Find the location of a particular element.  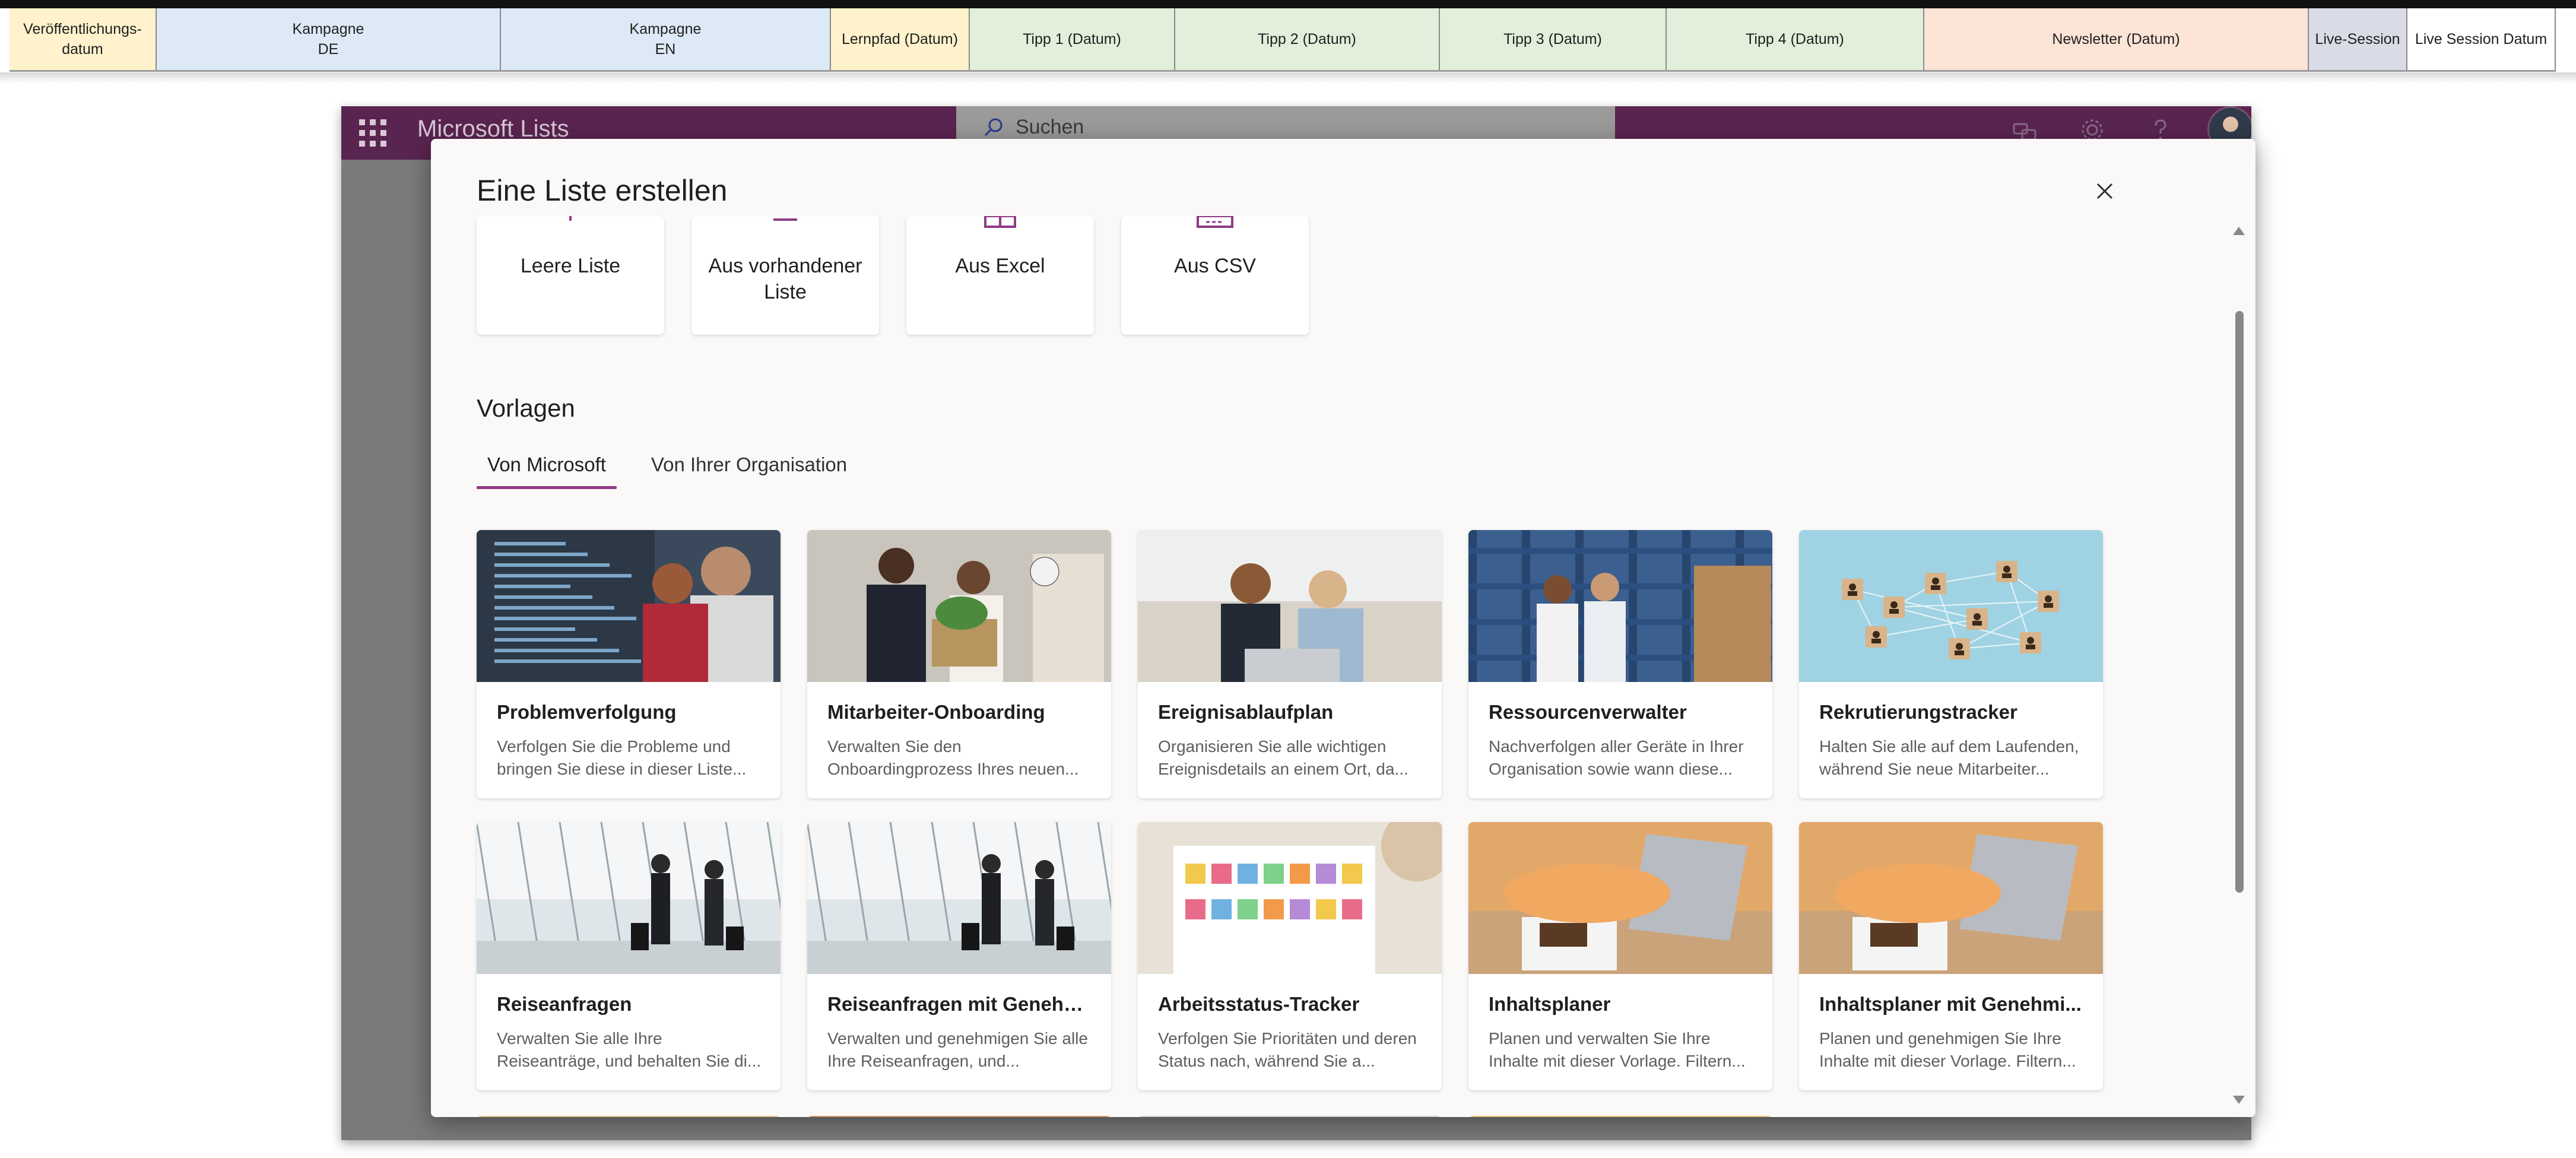

csv-option: Aus CSV is located at coordinates (1215, 275).